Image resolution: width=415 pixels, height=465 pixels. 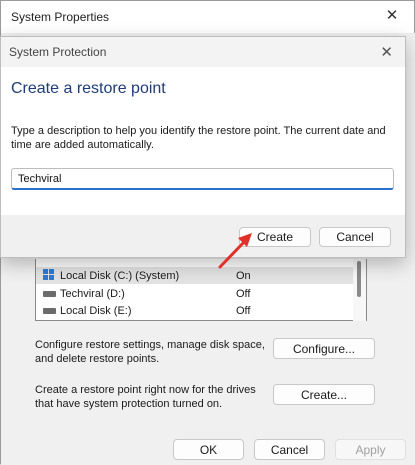 I want to click on system-protection-title: System Protection, so click(x=58, y=52).